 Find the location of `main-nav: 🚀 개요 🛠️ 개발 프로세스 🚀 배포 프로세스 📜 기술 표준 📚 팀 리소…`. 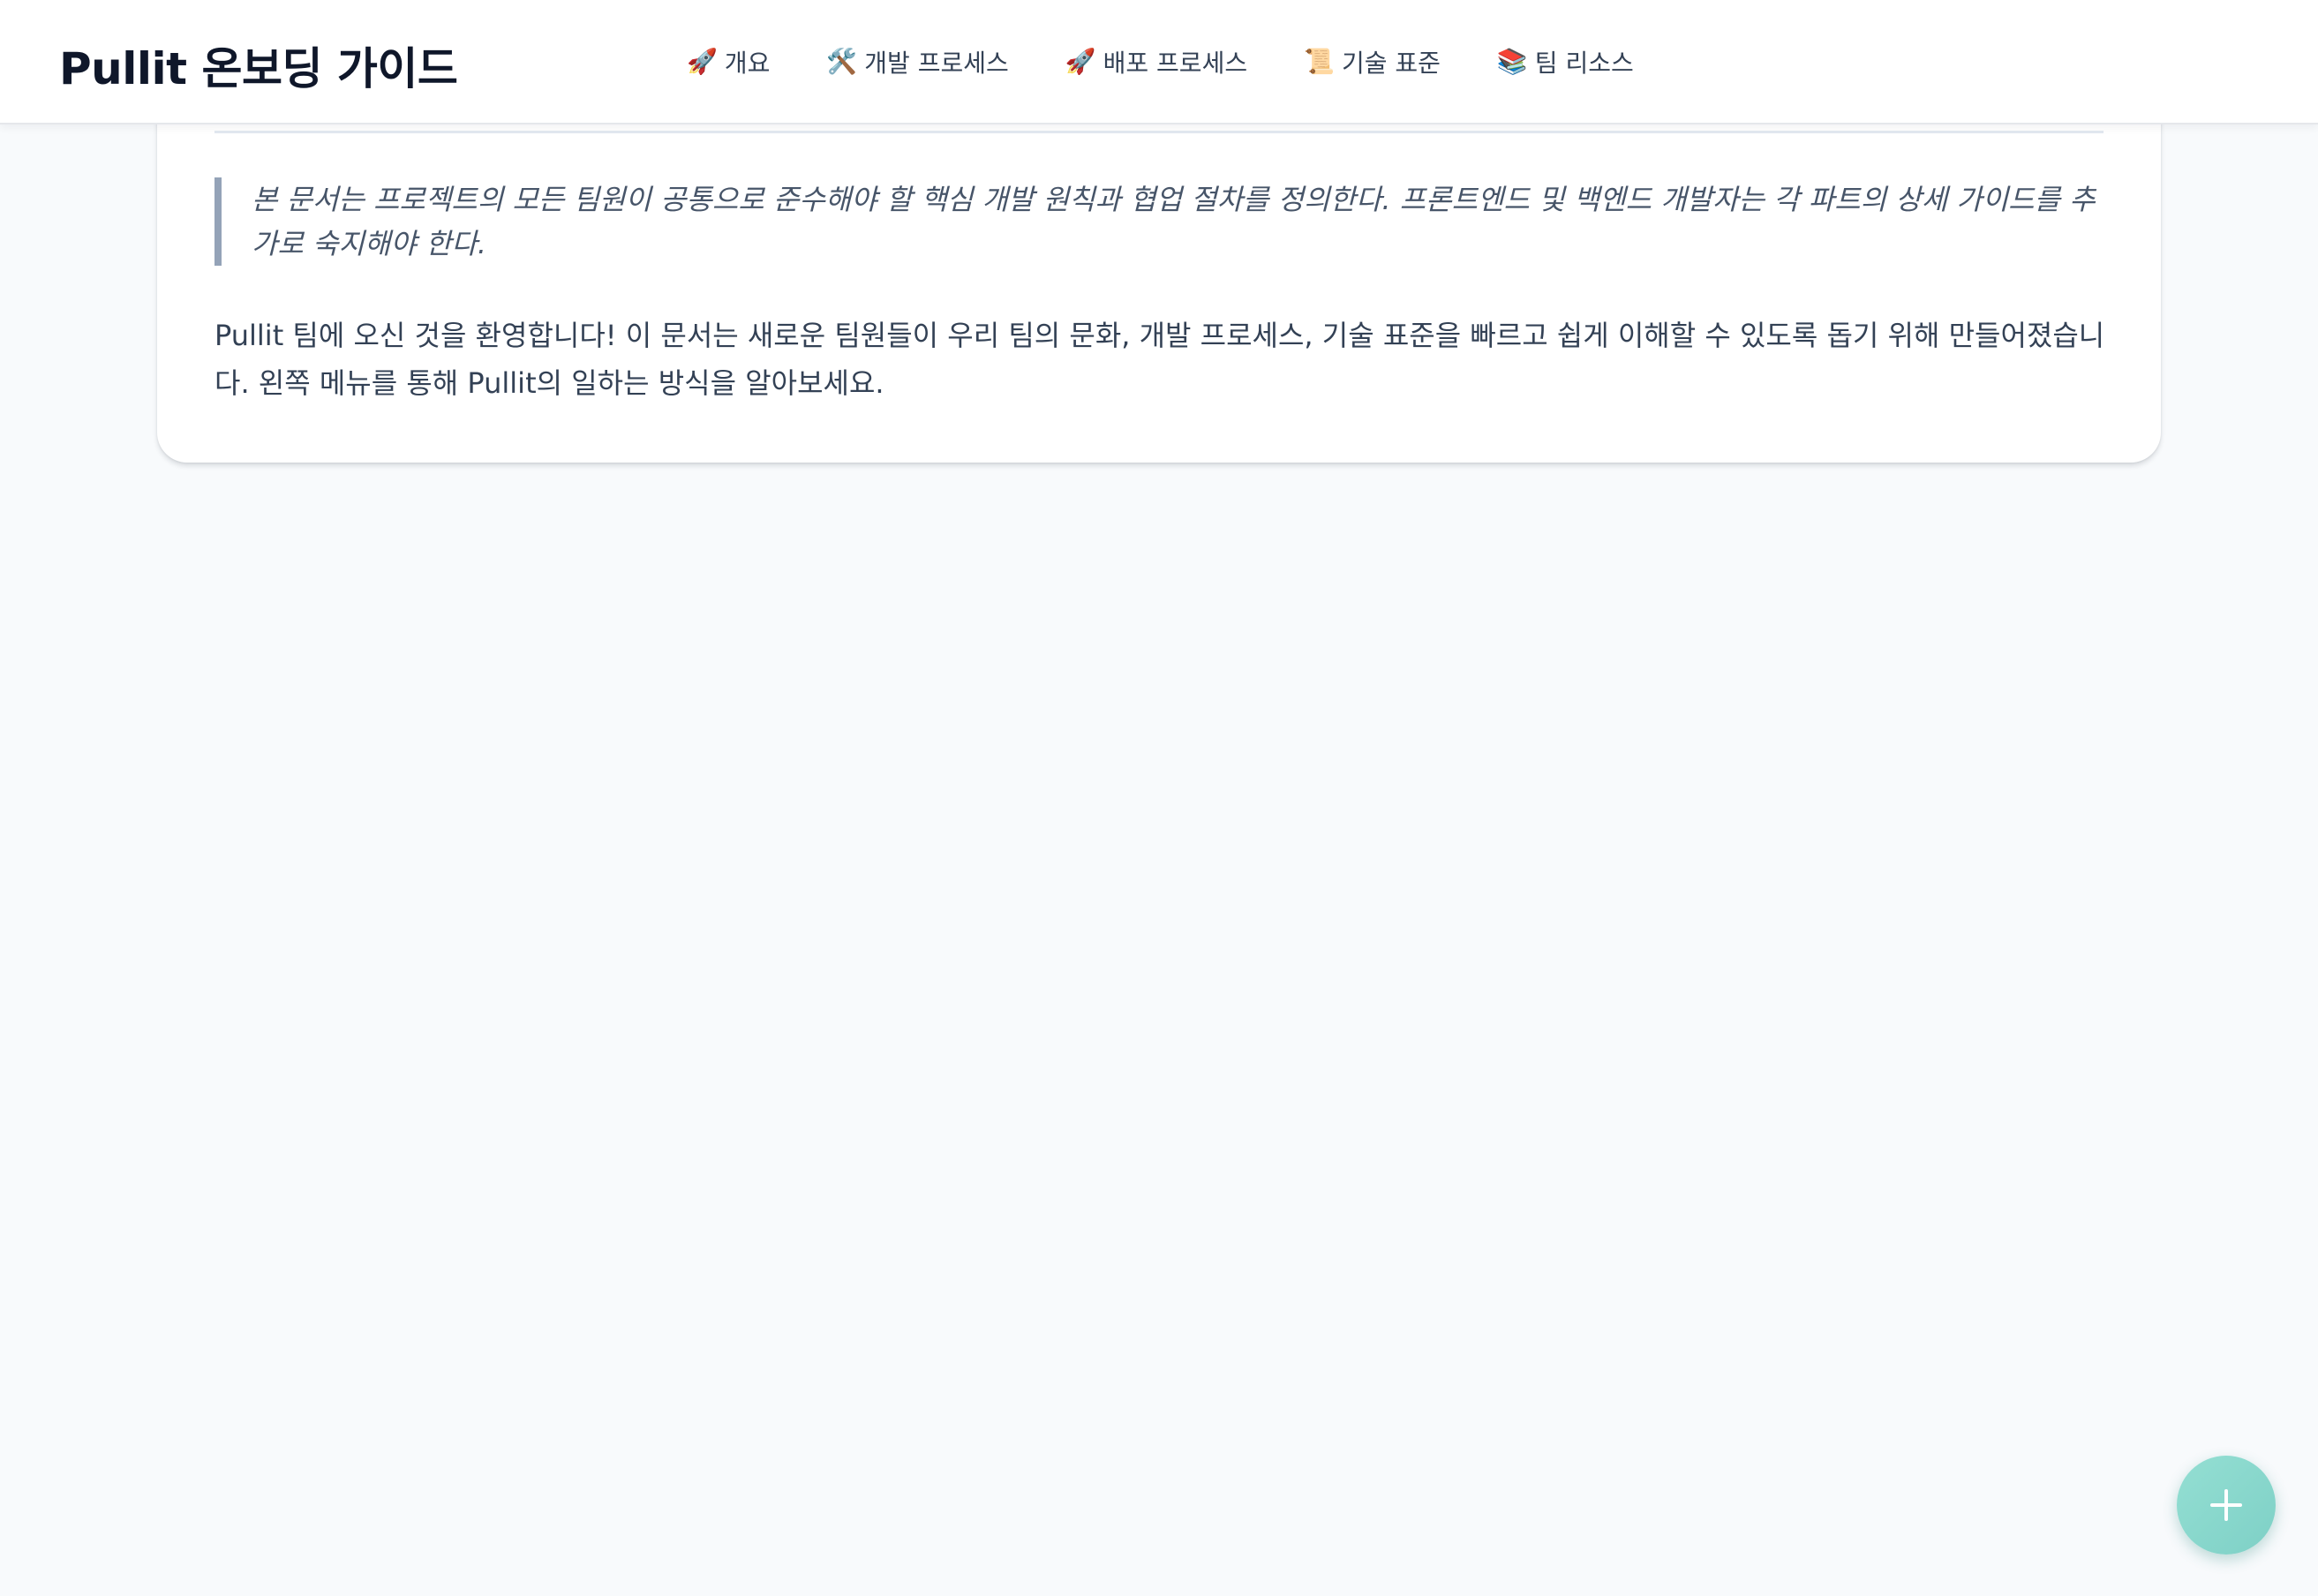

main-nav: 🚀 개요 🛠️ 개발 프로세스 🚀 배포 프로세스 📜 기술 표준 📚 팀 리소… is located at coordinates (1189, 61).